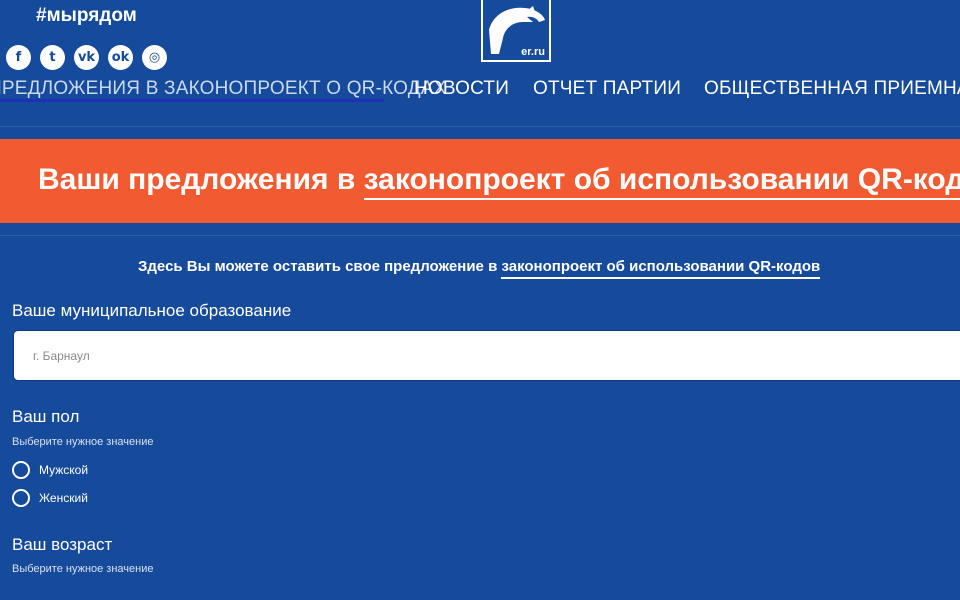 The width and height of the screenshot is (960, 600). I want to click on age-hint: Выберите нужное значение, so click(83, 569).